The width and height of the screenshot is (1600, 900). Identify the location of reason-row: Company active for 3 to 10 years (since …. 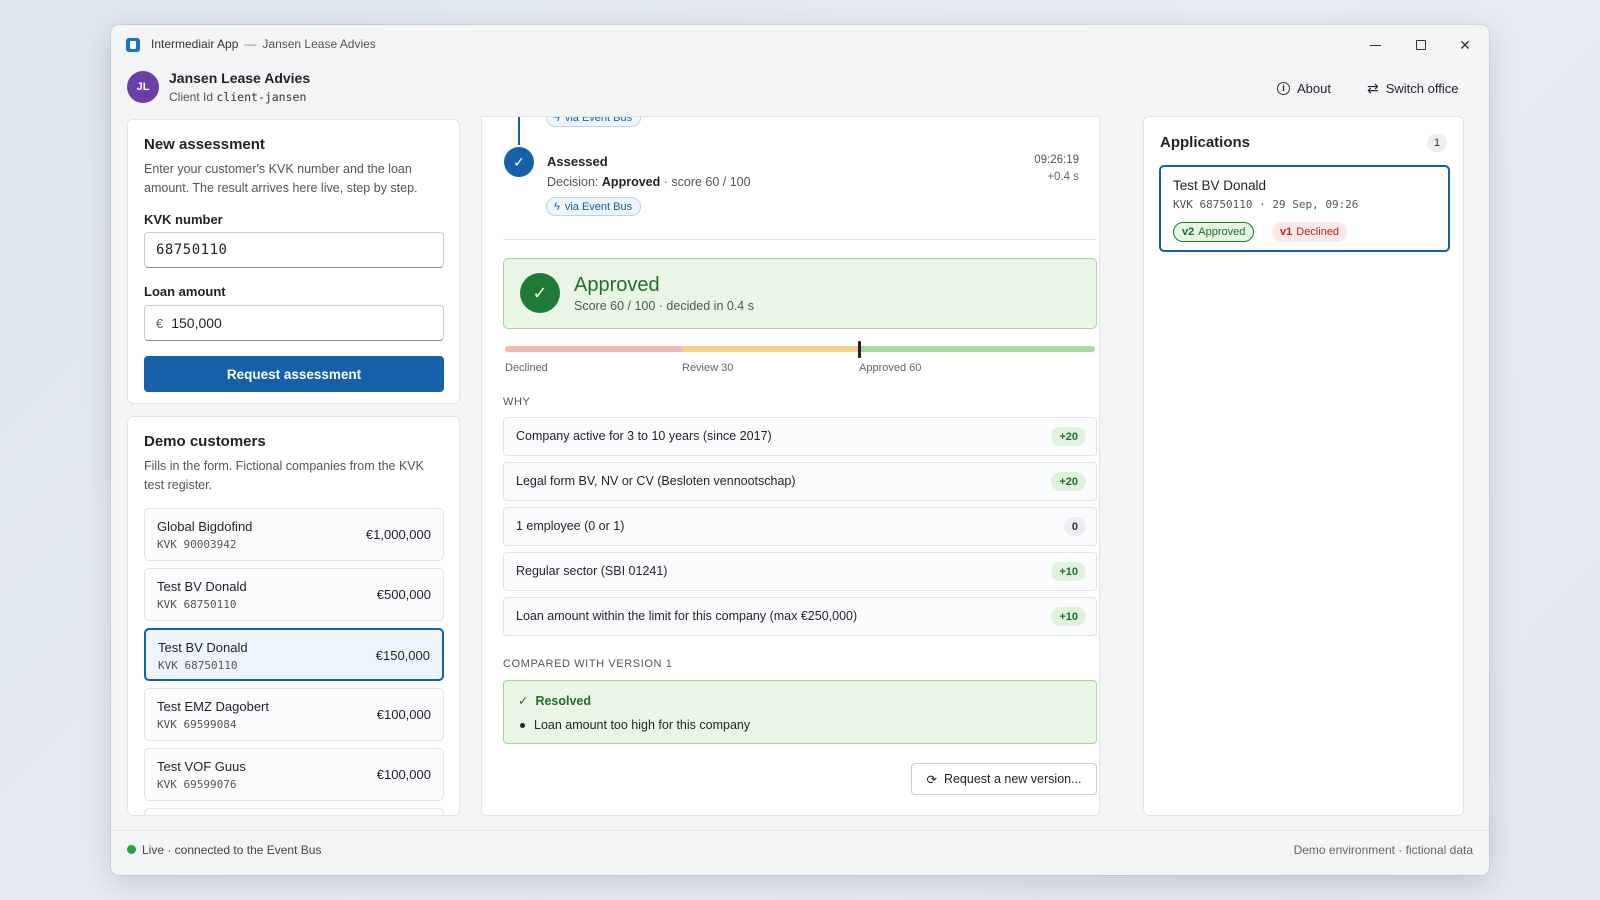
(800, 436).